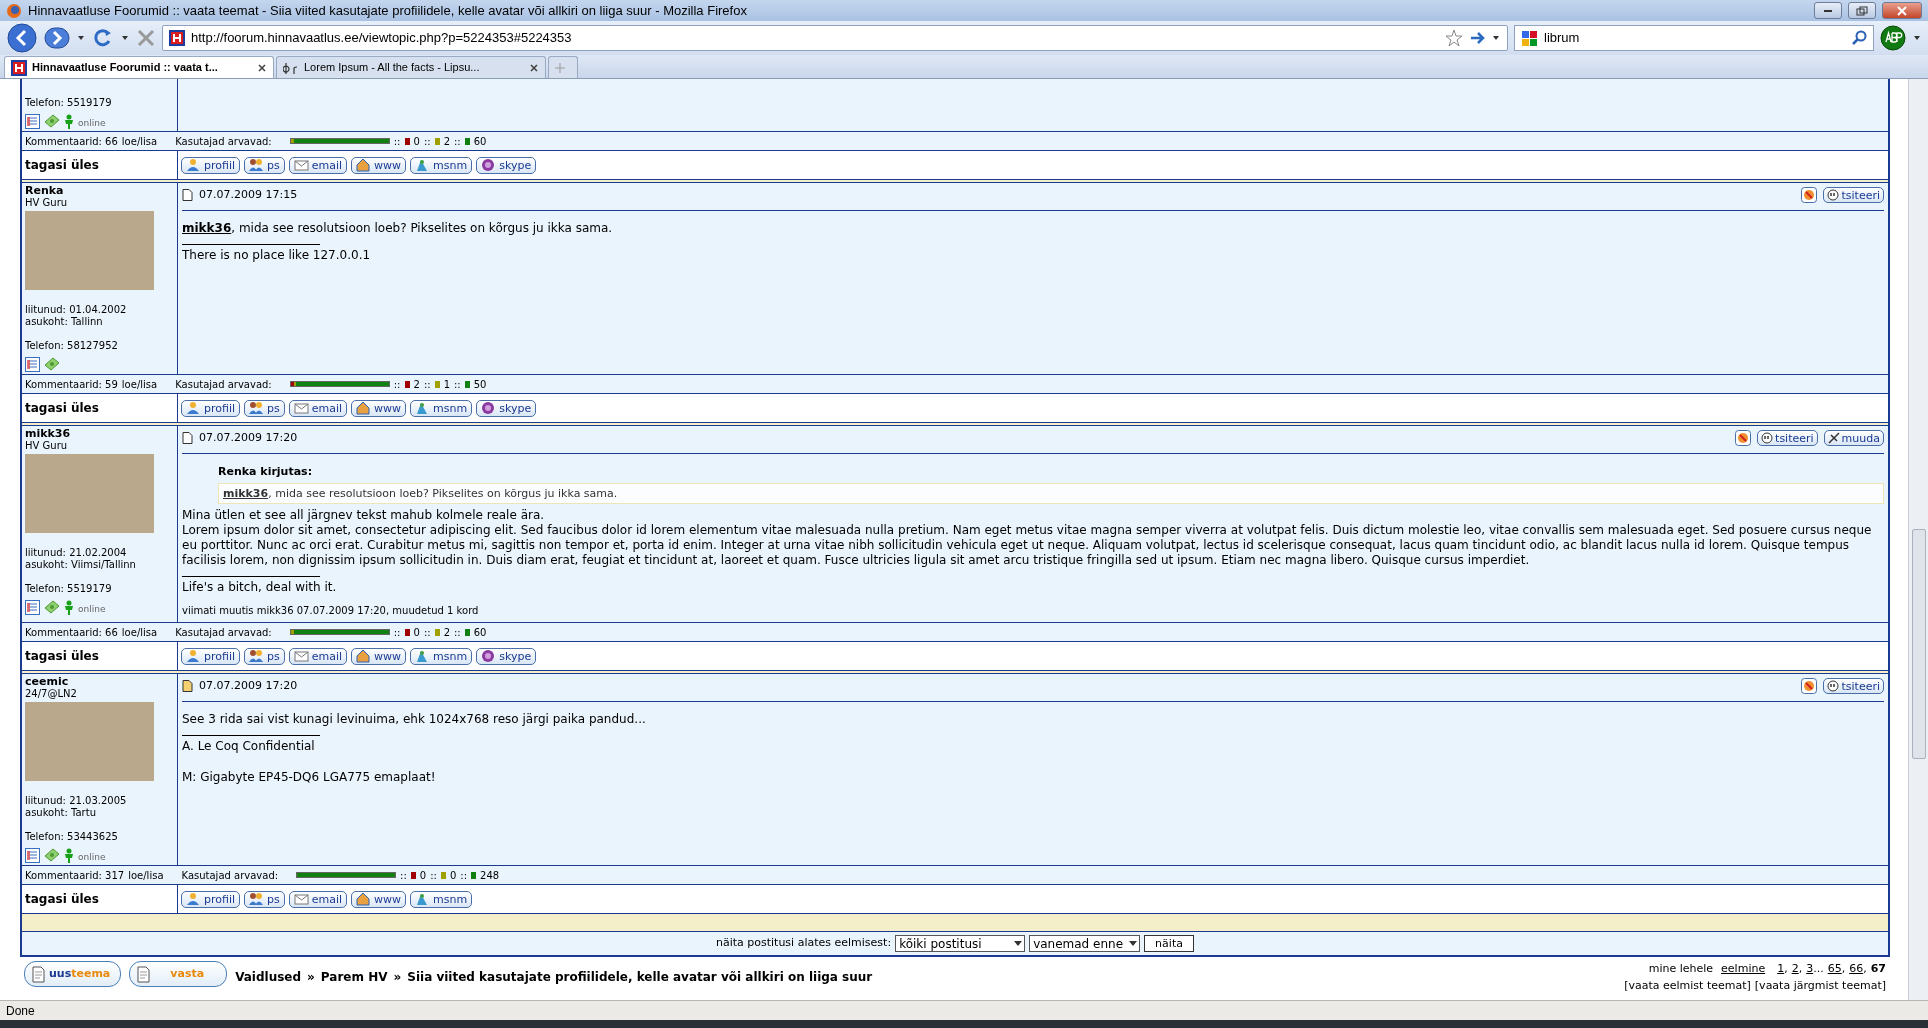 The image size is (1928, 1028). I want to click on people-icon, so click(257, 408).